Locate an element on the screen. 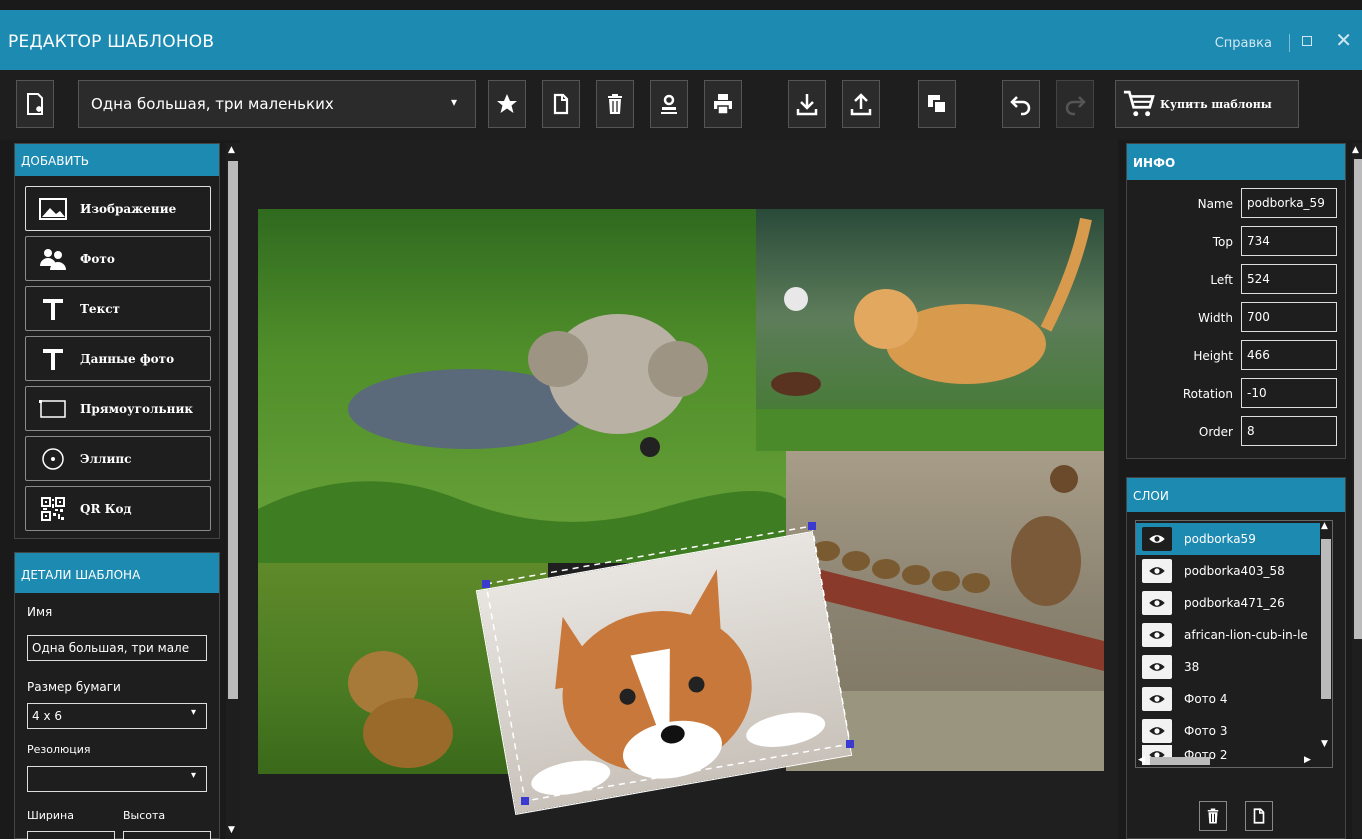 This screenshot has height=839, width=1362. layers-icon is located at coordinates (937, 104).